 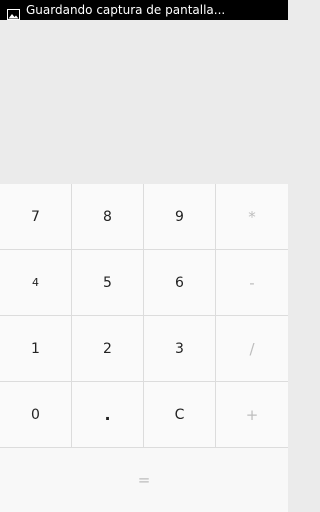 I want to click on key-equals: =, so click(x=144, y=480).